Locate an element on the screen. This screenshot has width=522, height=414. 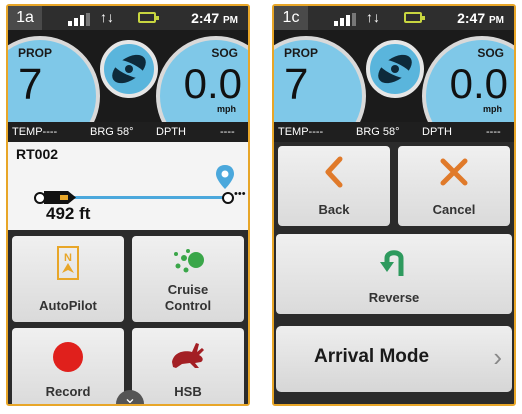
autopilot-button: N AutoPilot is located at coordinates (68, 279).